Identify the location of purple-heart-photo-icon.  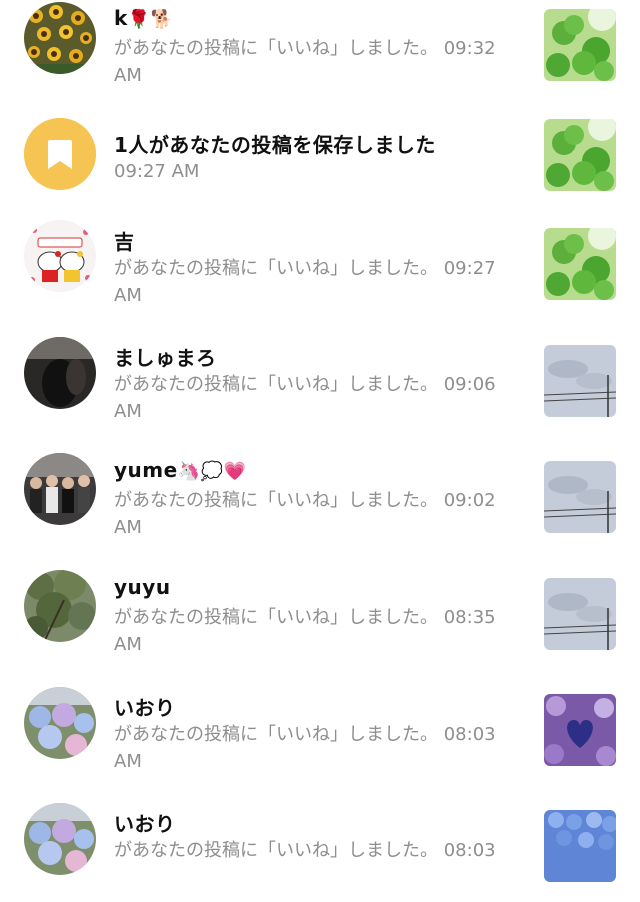
(580, 730).